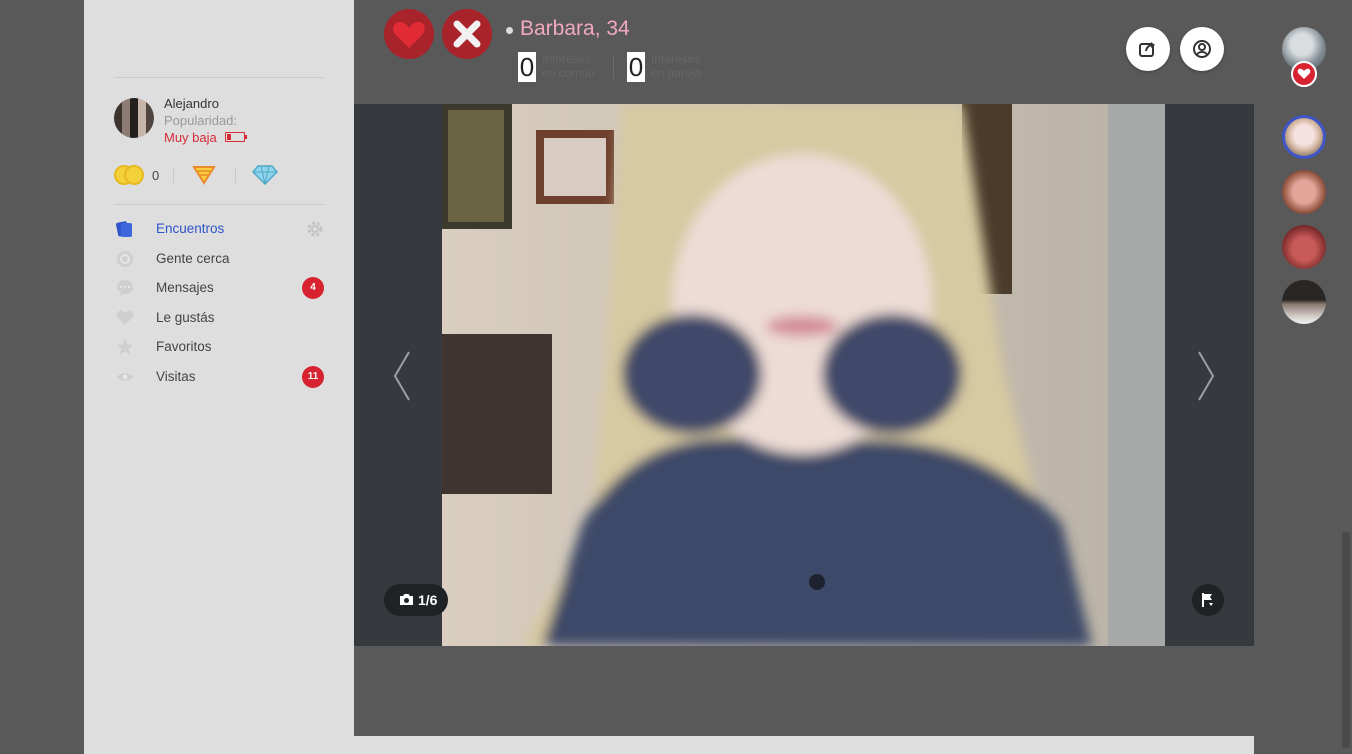 The height and width of the screenshot is (754, 1352). I want to click on coins-icon, so click(130, 175).